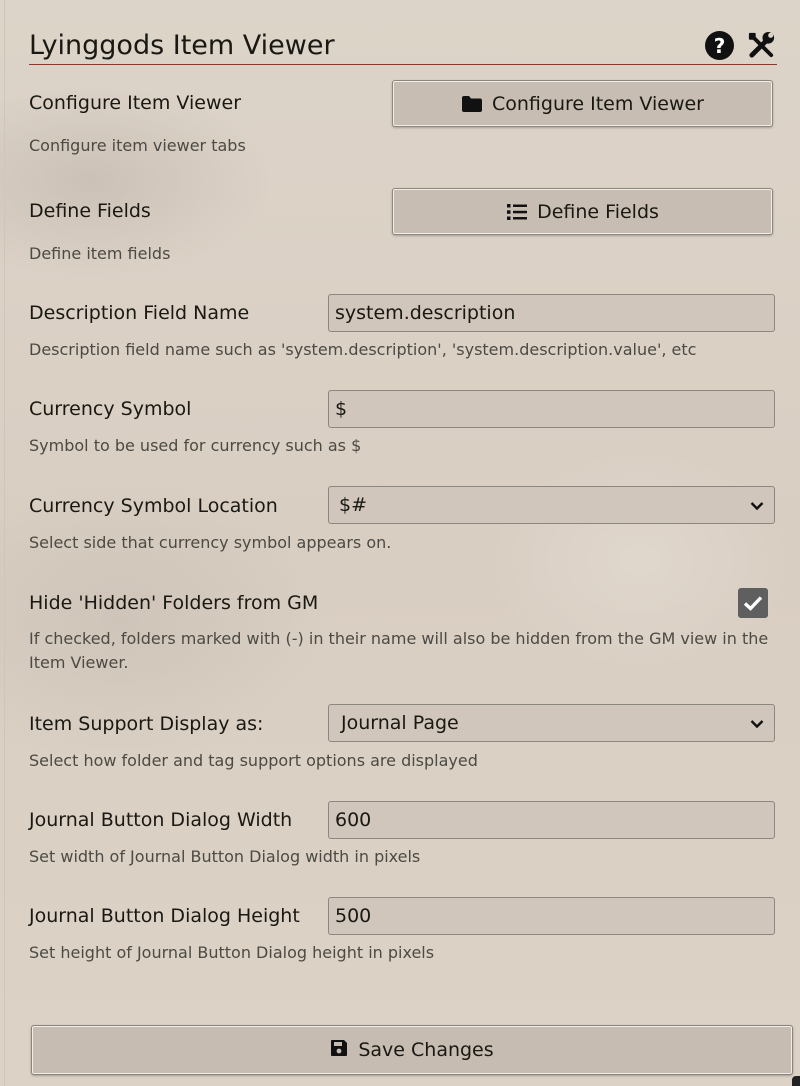 The height and width of the screenshot is (1086, 800). I want to click on window-header: Lyinggods Item Viewer ?, so click(403, 45).